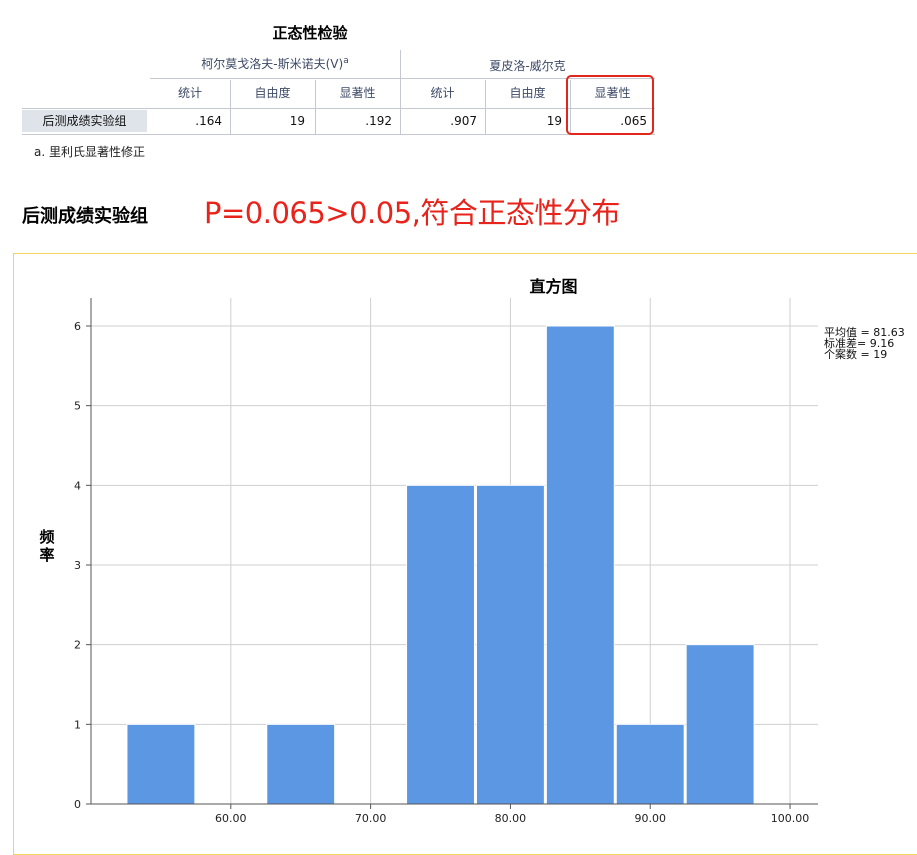  What do you see at coordinates (231, 818) in the screenshot?
I see `x-tick-label: 60.00` at bounding box center [231, 818].